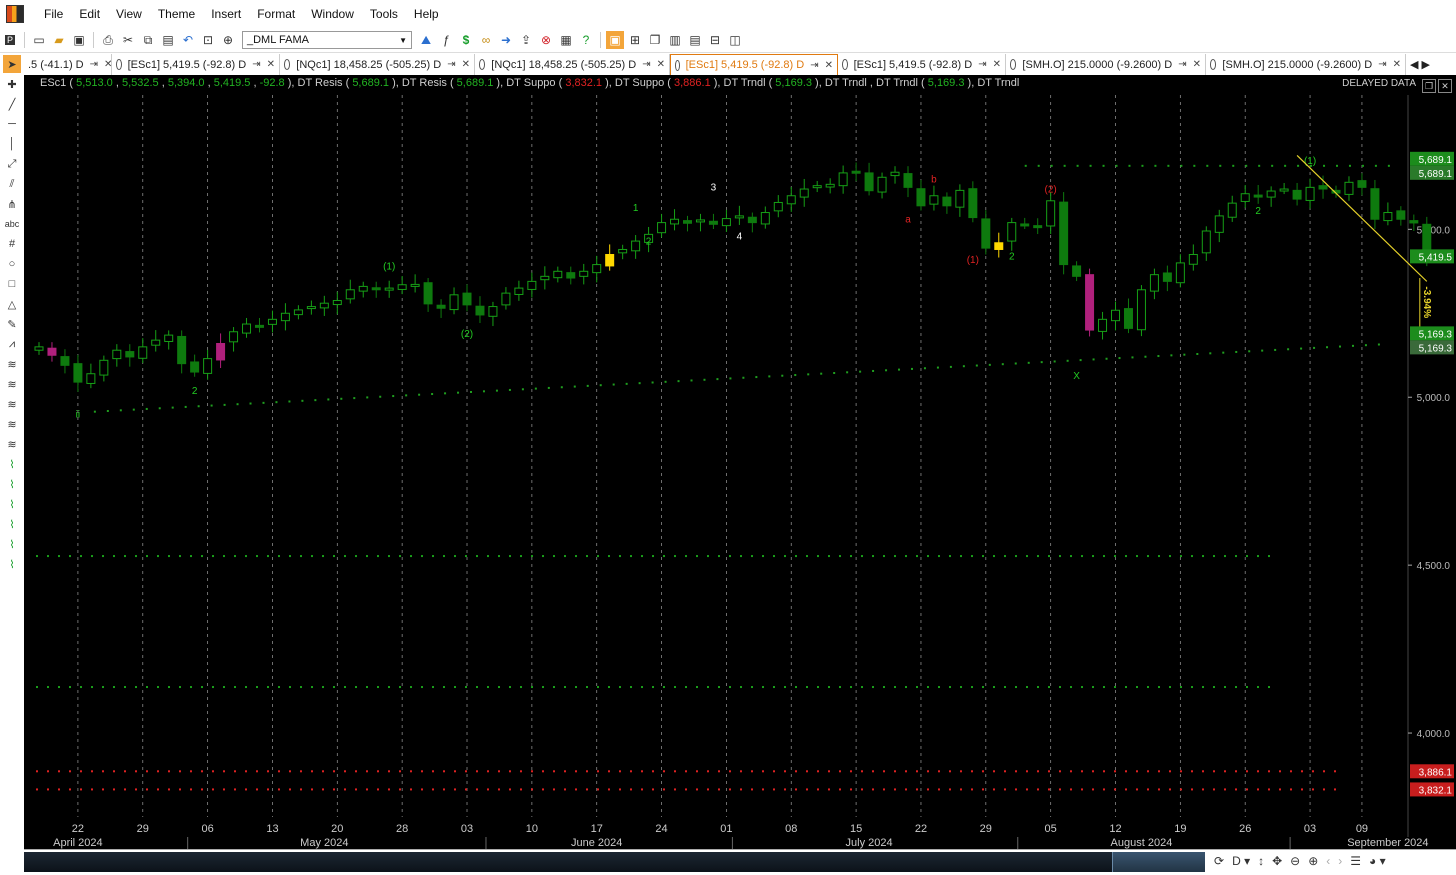 Image resolution: width=1456 pixels, height=875 pixels. Describe the element at coordinates (332, 14) in the screenshot. I see `menu-window: Window` at that location.